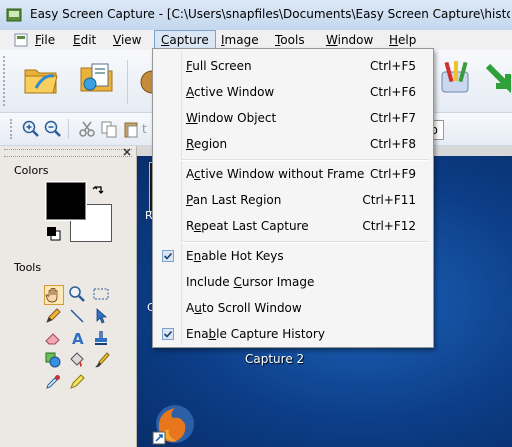 The height and width of the screenshot is (447, 512). I want to click on stamp-tool, so click(102, 339).